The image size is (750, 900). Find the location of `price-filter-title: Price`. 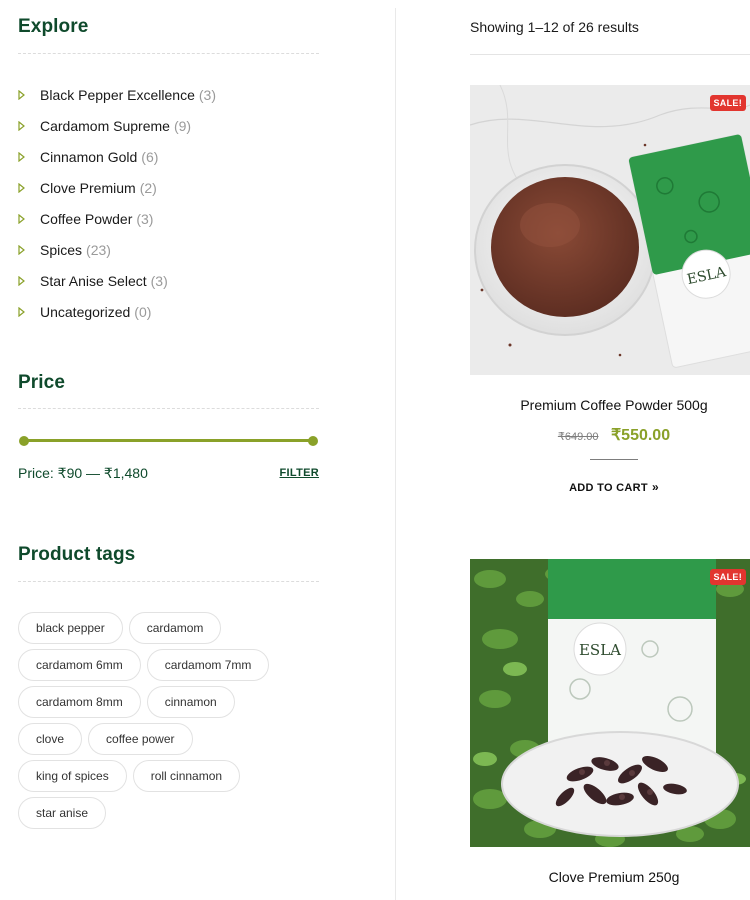

price-filter-title: Price is located at coordinates (41, 382).